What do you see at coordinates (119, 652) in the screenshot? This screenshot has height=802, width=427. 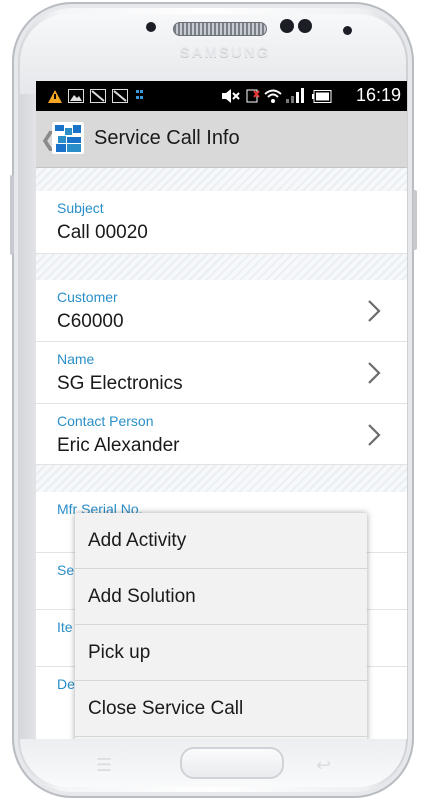 I see `menu-item-label: Pick up` at bounding box center [119, 652].